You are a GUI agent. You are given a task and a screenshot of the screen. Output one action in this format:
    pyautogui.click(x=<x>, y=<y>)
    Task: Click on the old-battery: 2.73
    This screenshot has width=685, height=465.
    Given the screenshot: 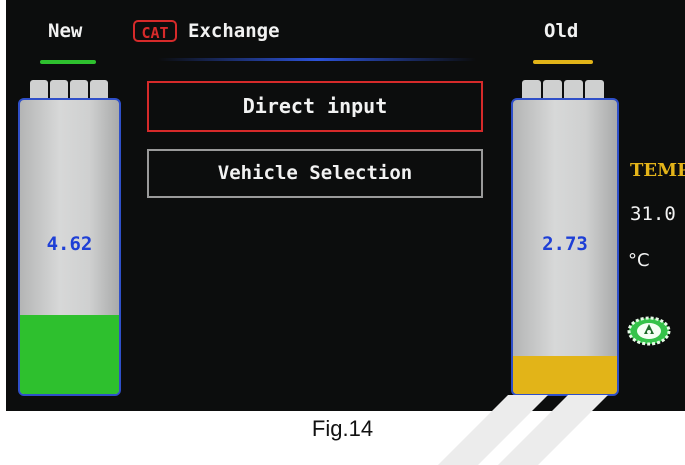 What is the action you would take?
    pyautogui.click(x=565, y=247)
    